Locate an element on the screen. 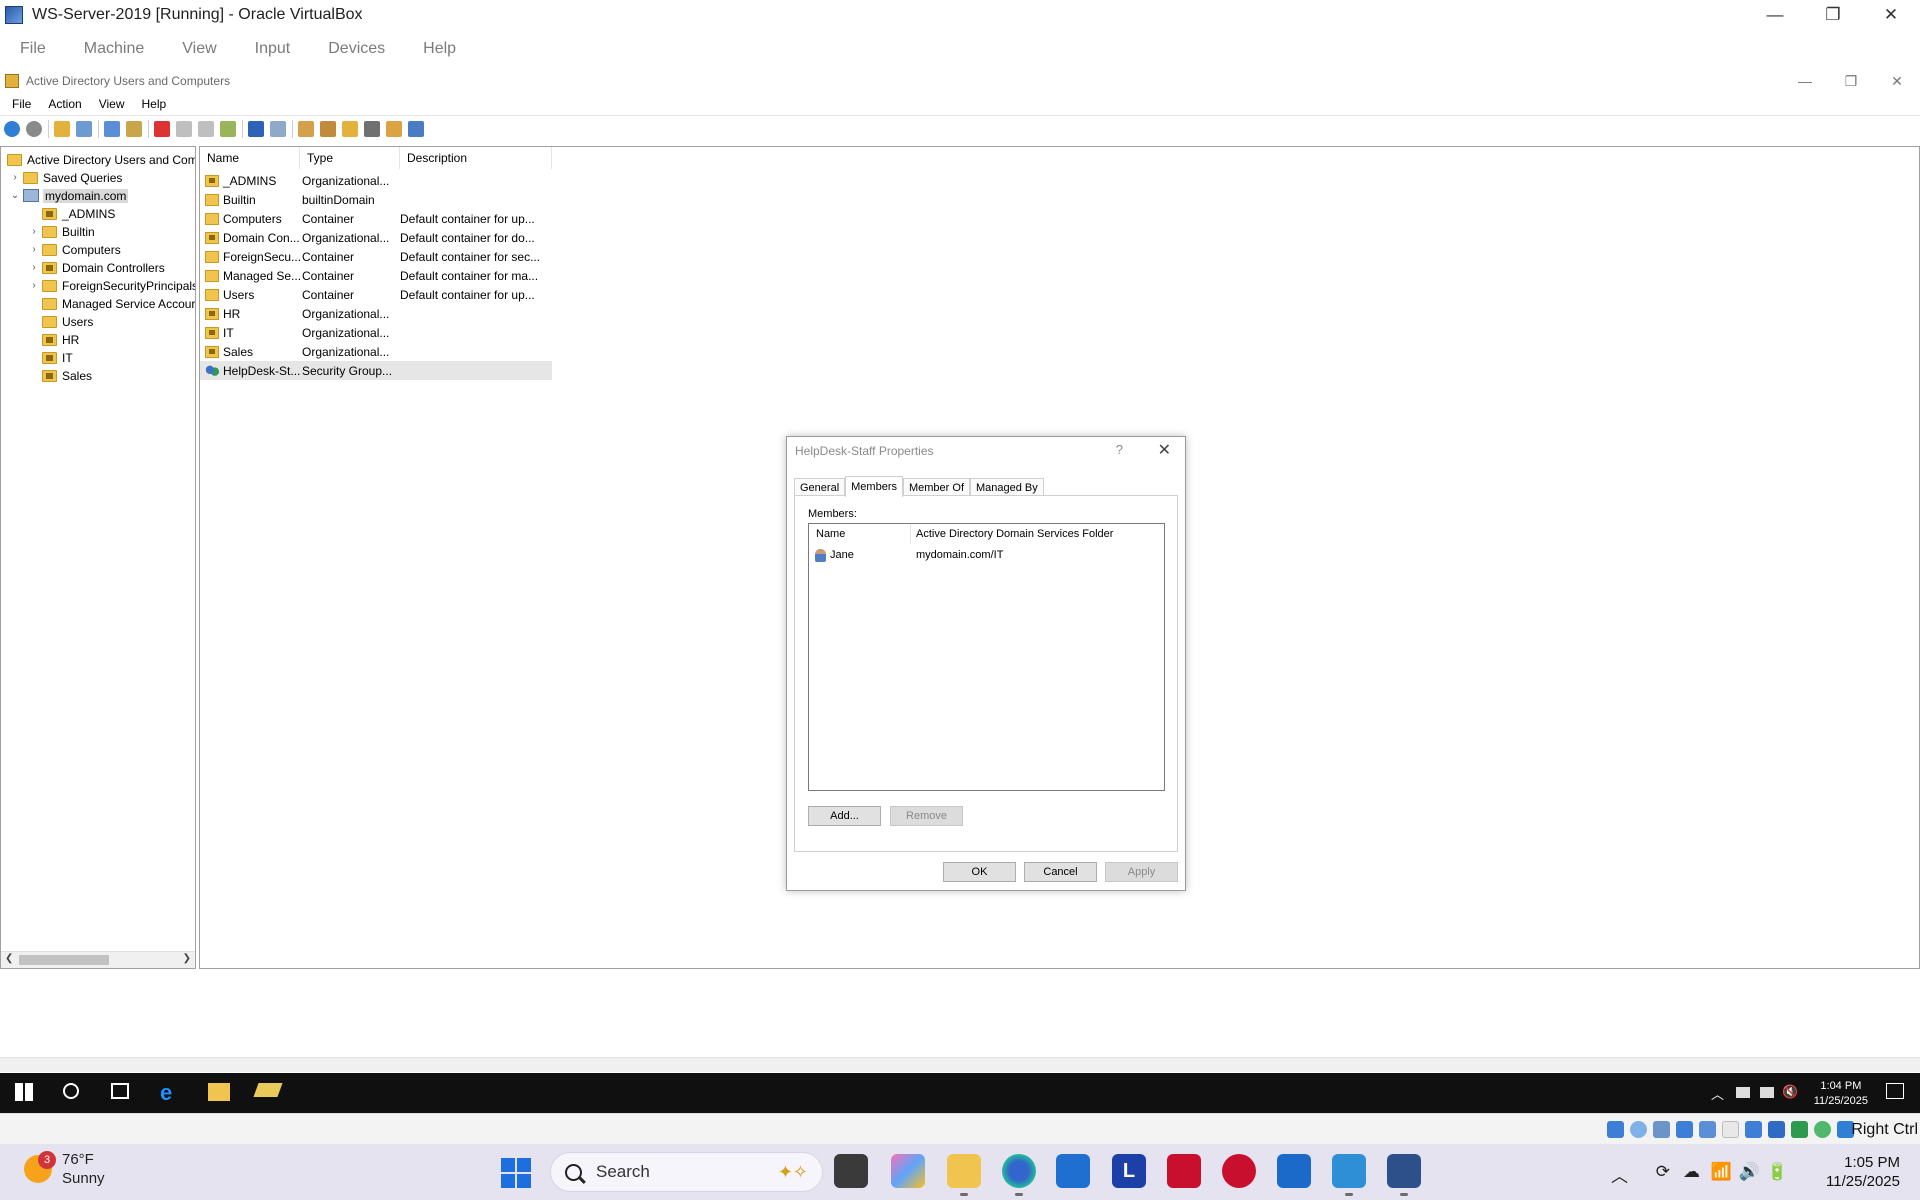  start-icon is located at coordinates (24, 1092).